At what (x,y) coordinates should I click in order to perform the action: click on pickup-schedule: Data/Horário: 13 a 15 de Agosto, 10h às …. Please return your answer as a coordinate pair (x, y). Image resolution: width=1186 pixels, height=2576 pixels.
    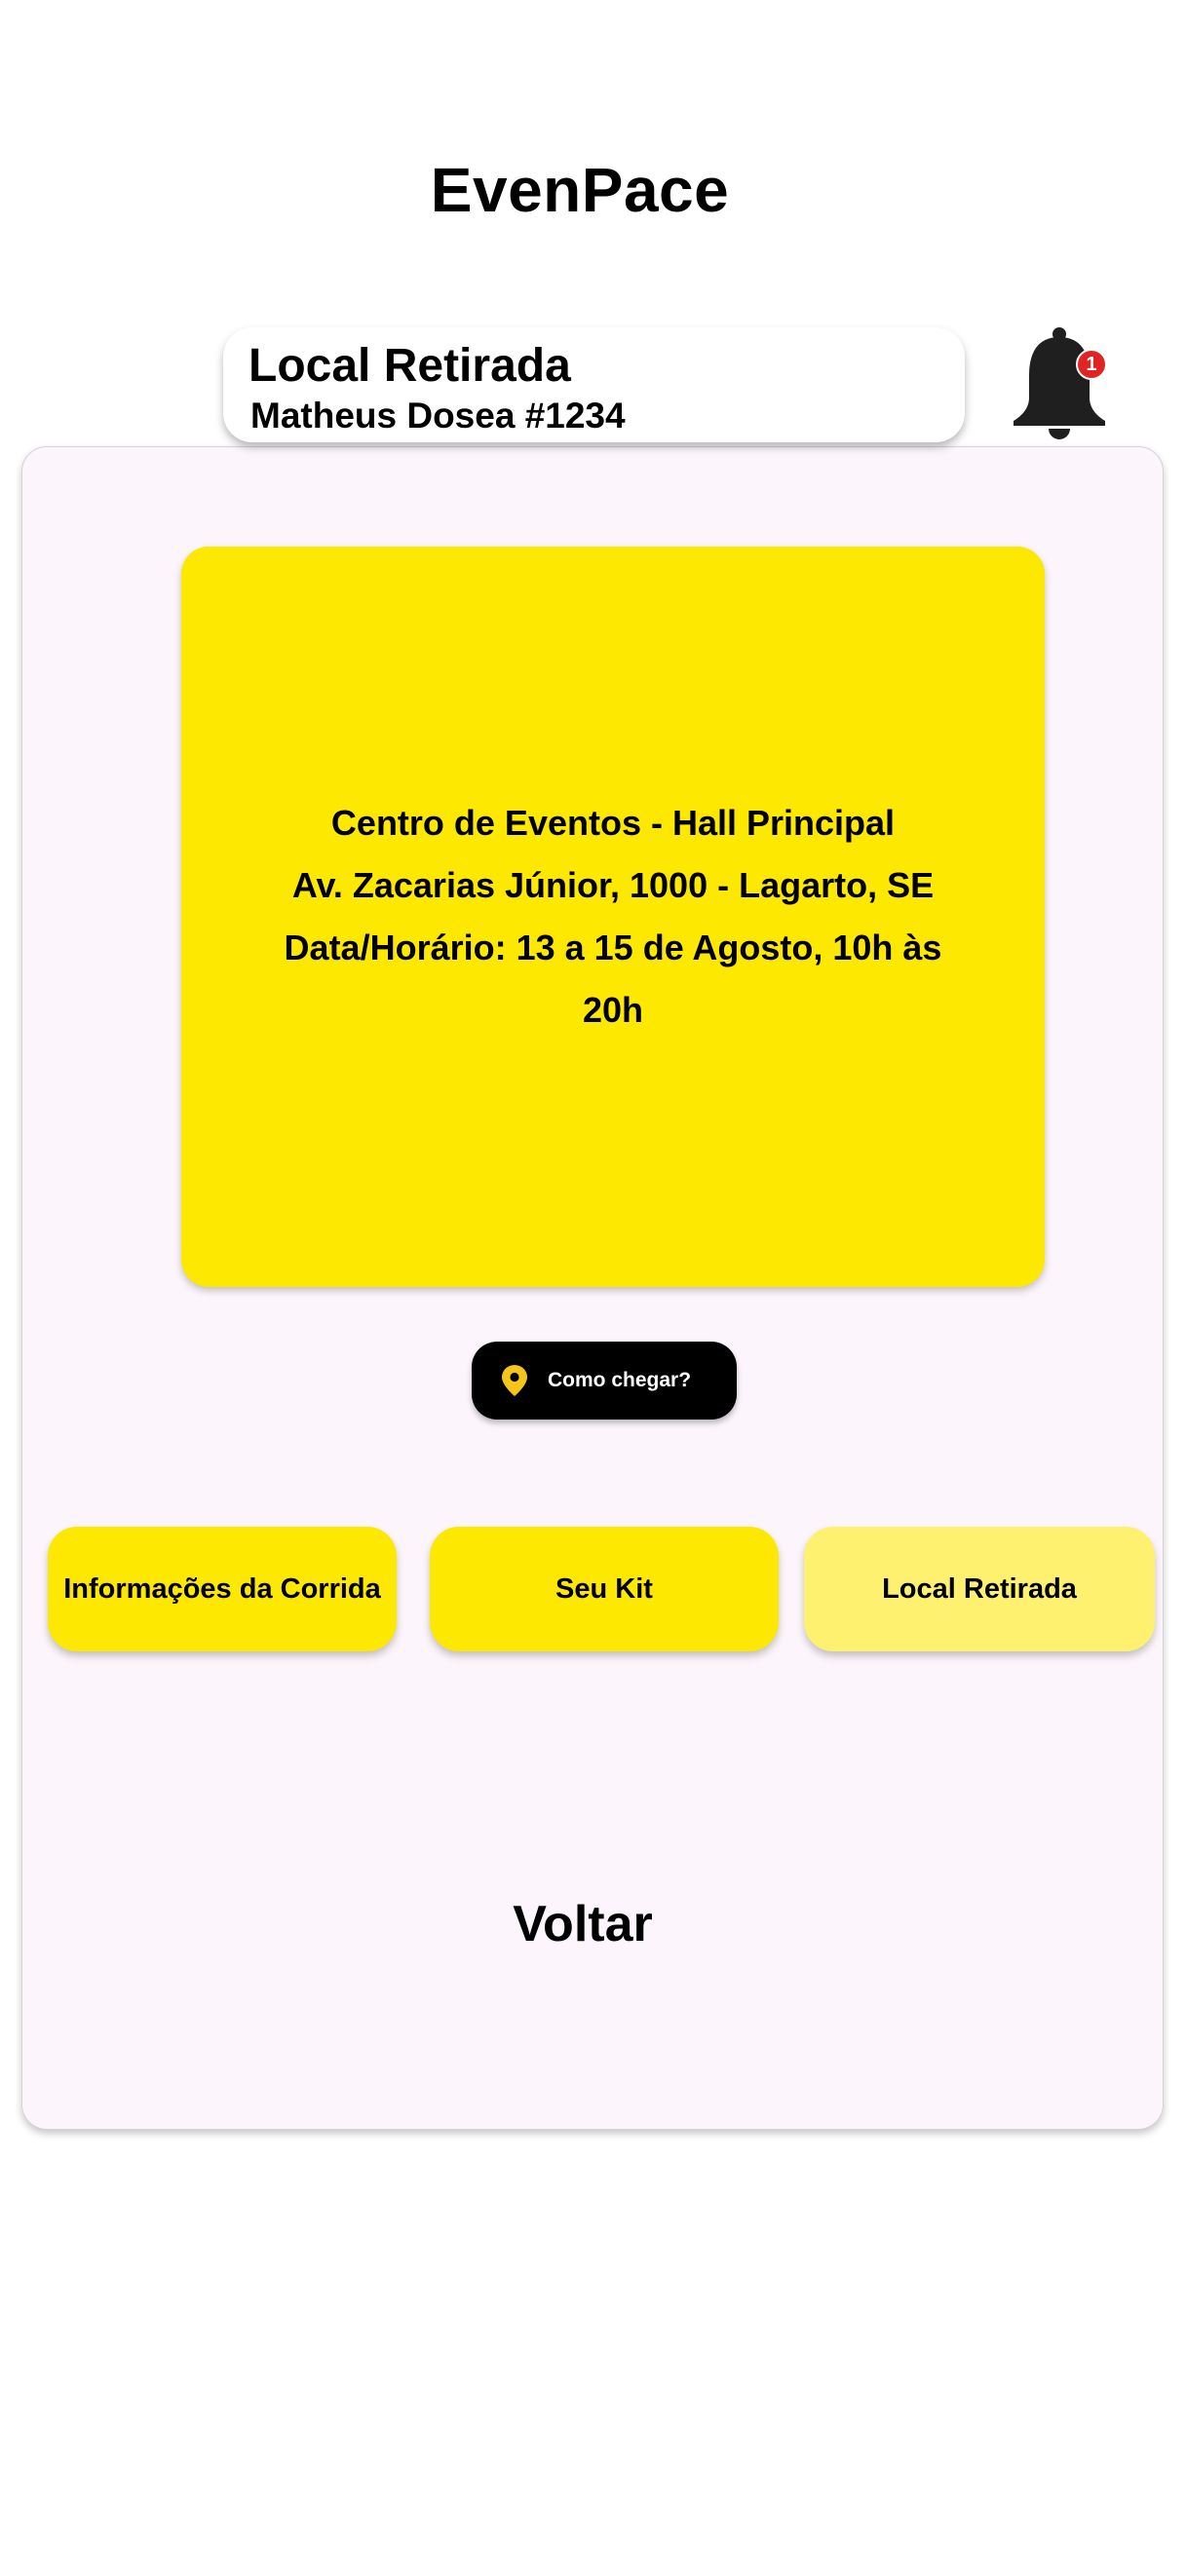
    Looking at the image, I should click on (613, 979).